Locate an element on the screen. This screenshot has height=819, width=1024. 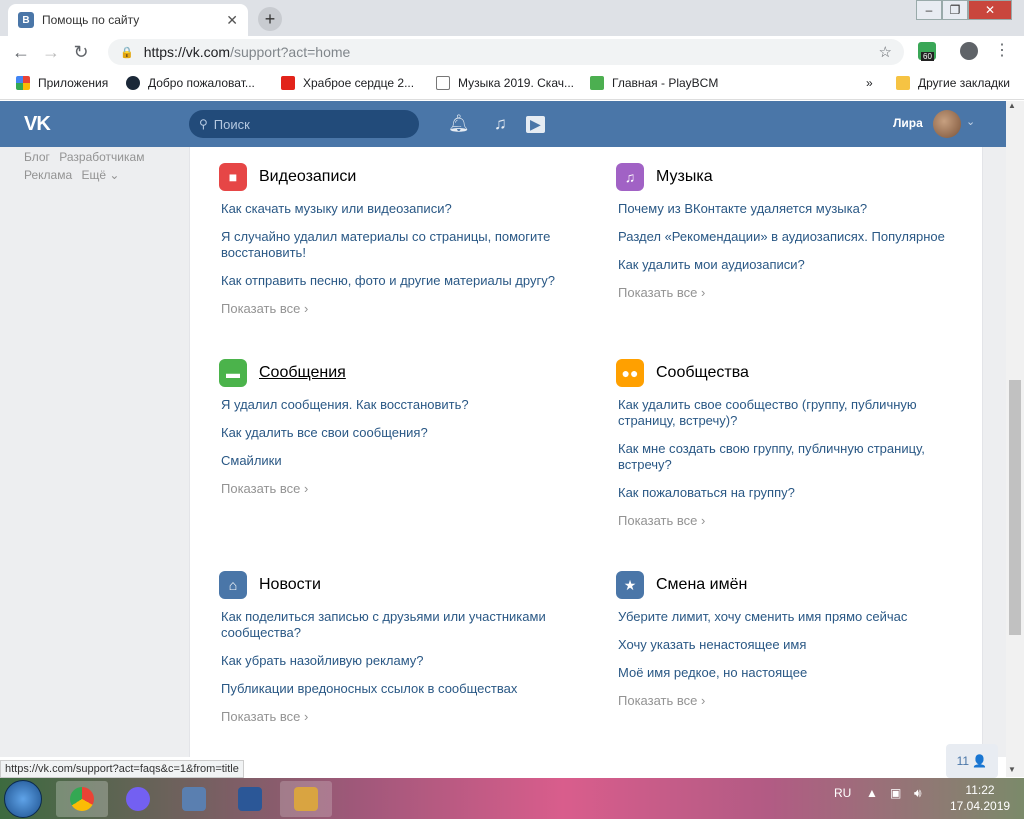
chrome-icon is located at coordinates (82, 799).